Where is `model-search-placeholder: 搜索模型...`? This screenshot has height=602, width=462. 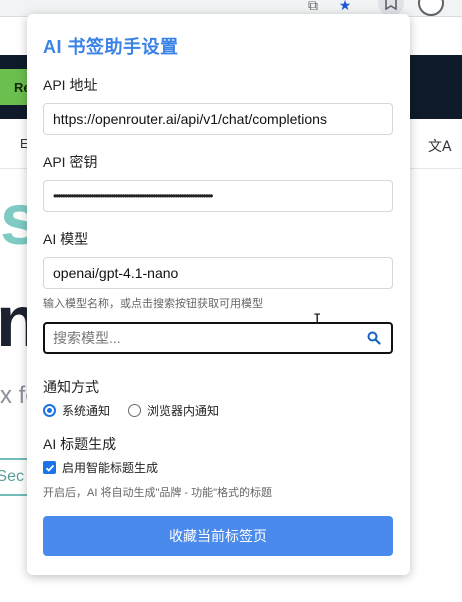
model-search-placeholder: 搜索模型... is located at coordinates (87, 338).